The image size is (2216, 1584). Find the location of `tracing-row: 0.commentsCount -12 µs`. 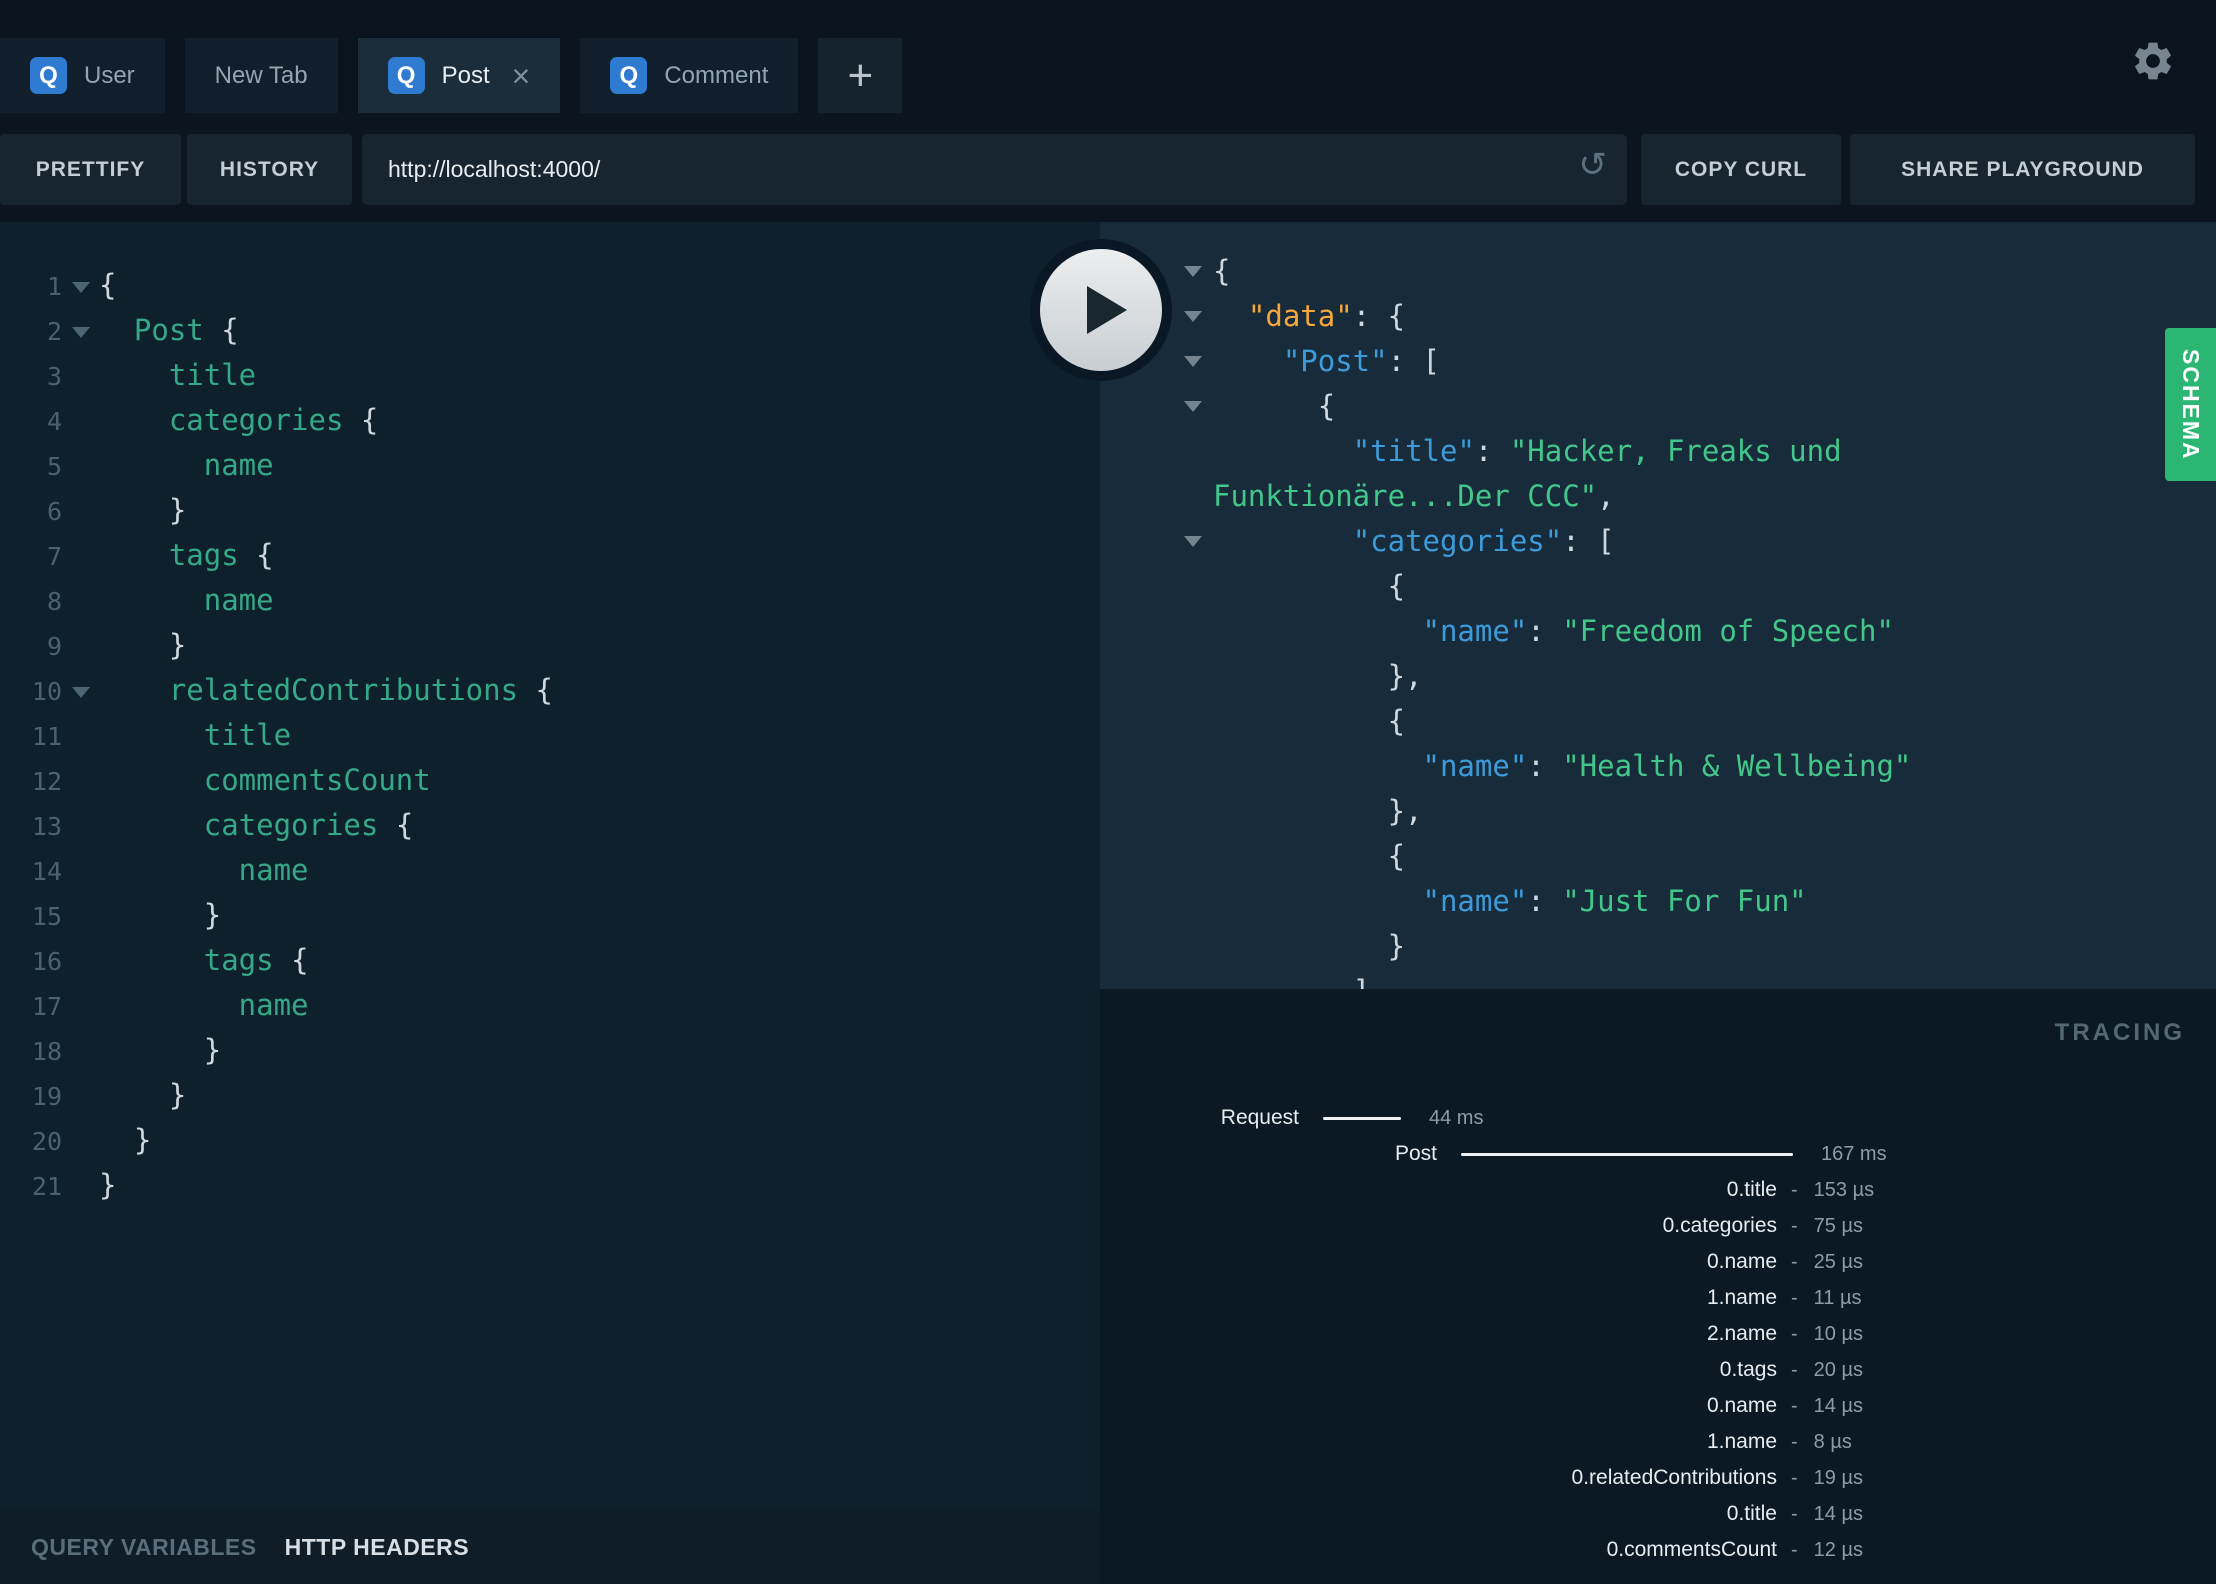

tracing-row: 0.commentsCount -12 µs is located at coordinates (1658, 1550).